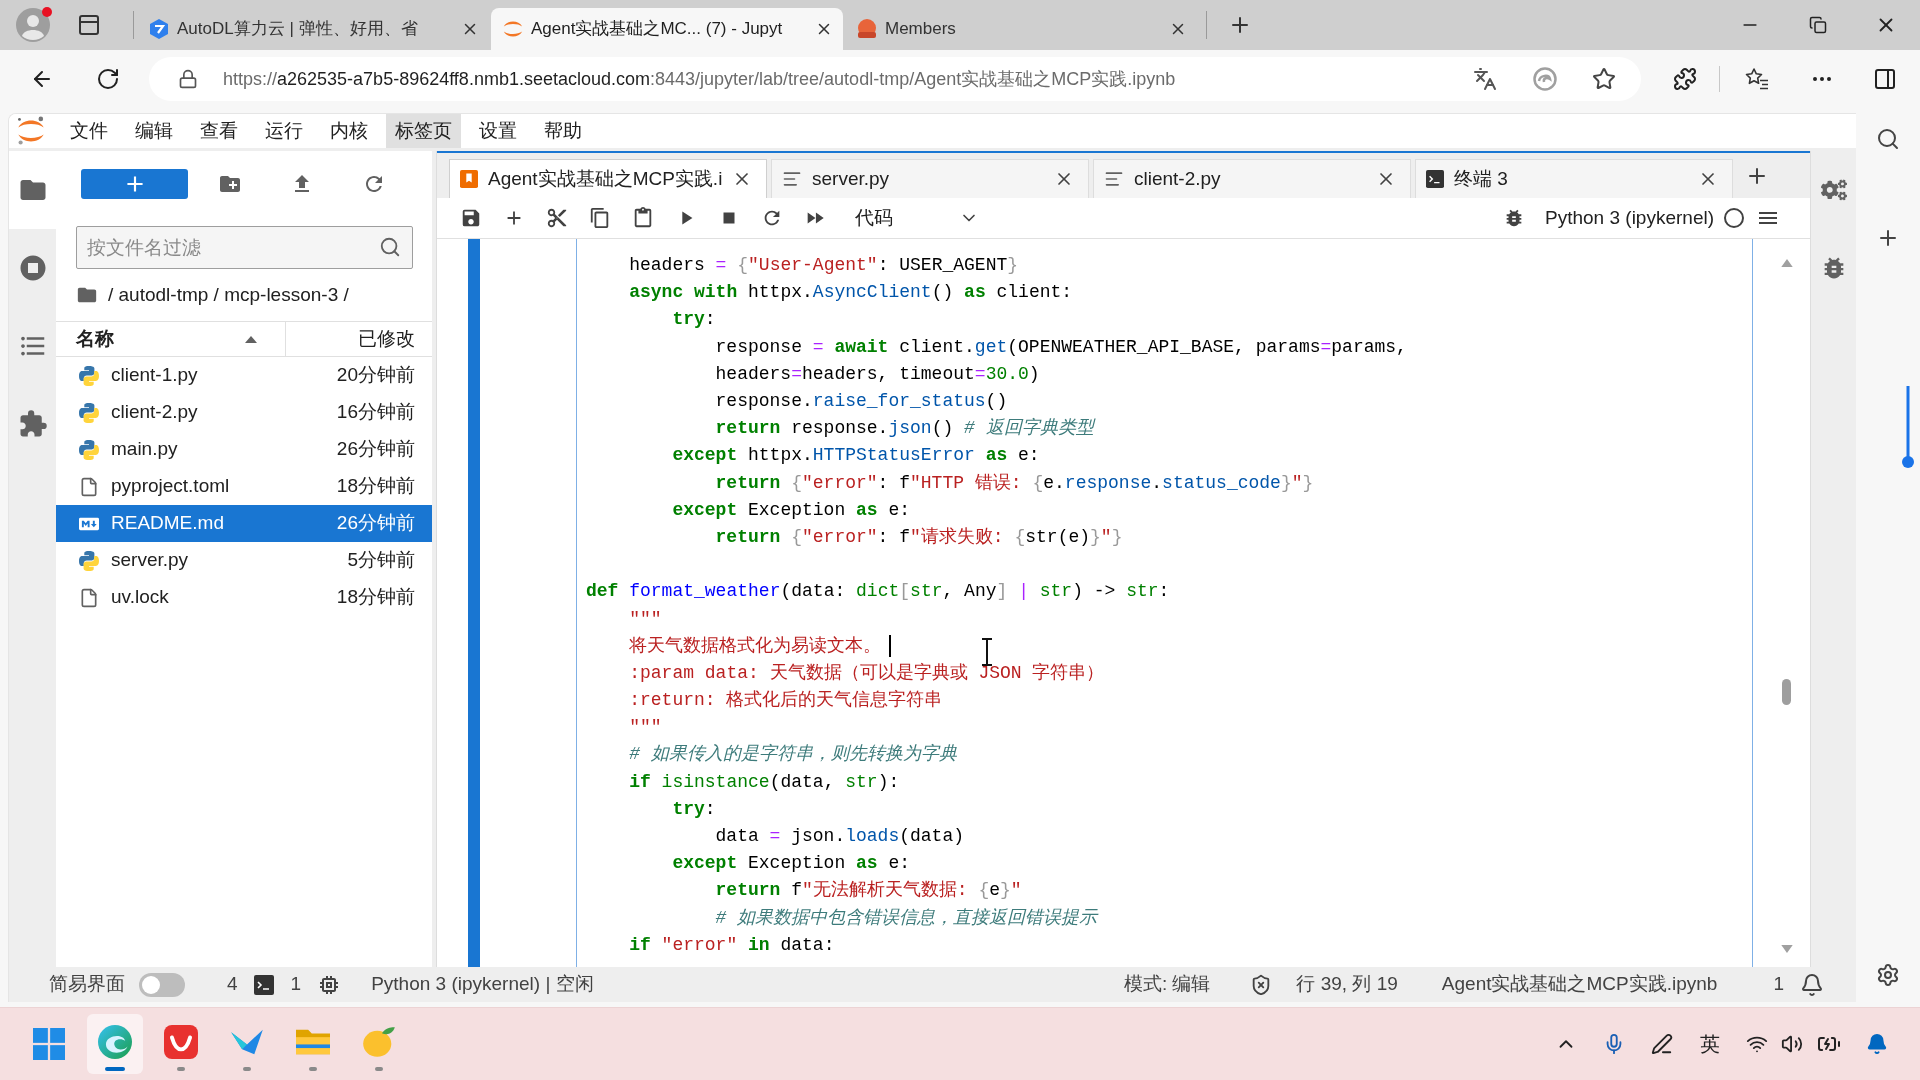  Describe the element at coordinates (1252, 178) in the screenshot. I see `notebook-tab: client-2.py` at that location.